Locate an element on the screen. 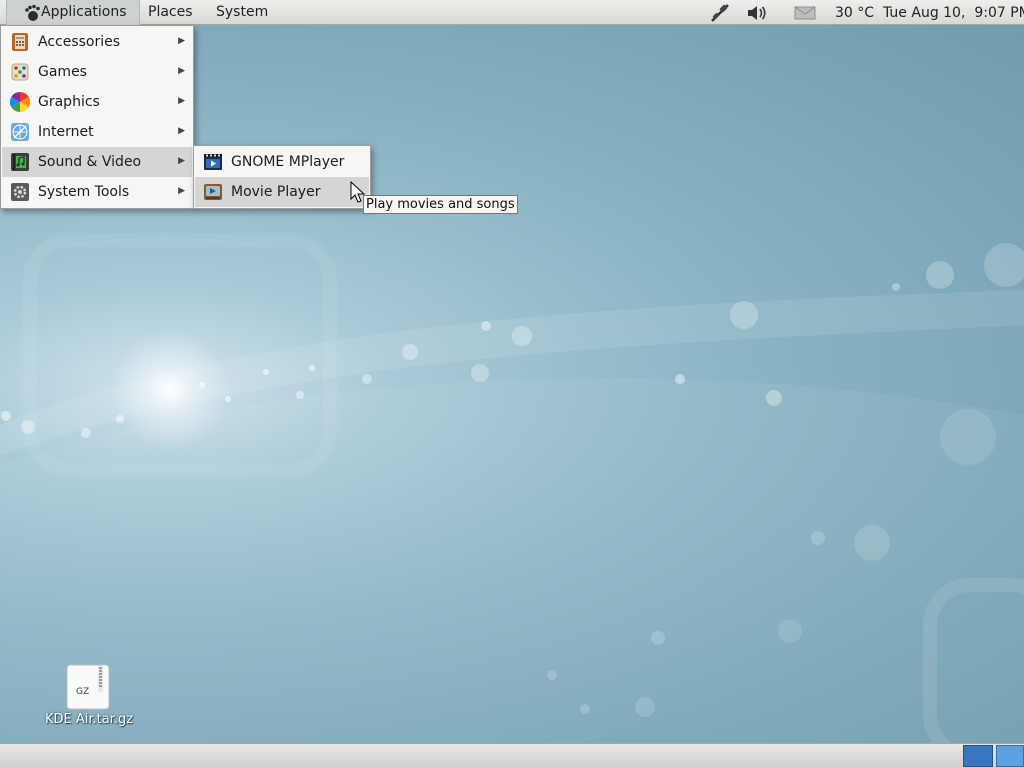  mail-icon is located at coordinates (805, 12).